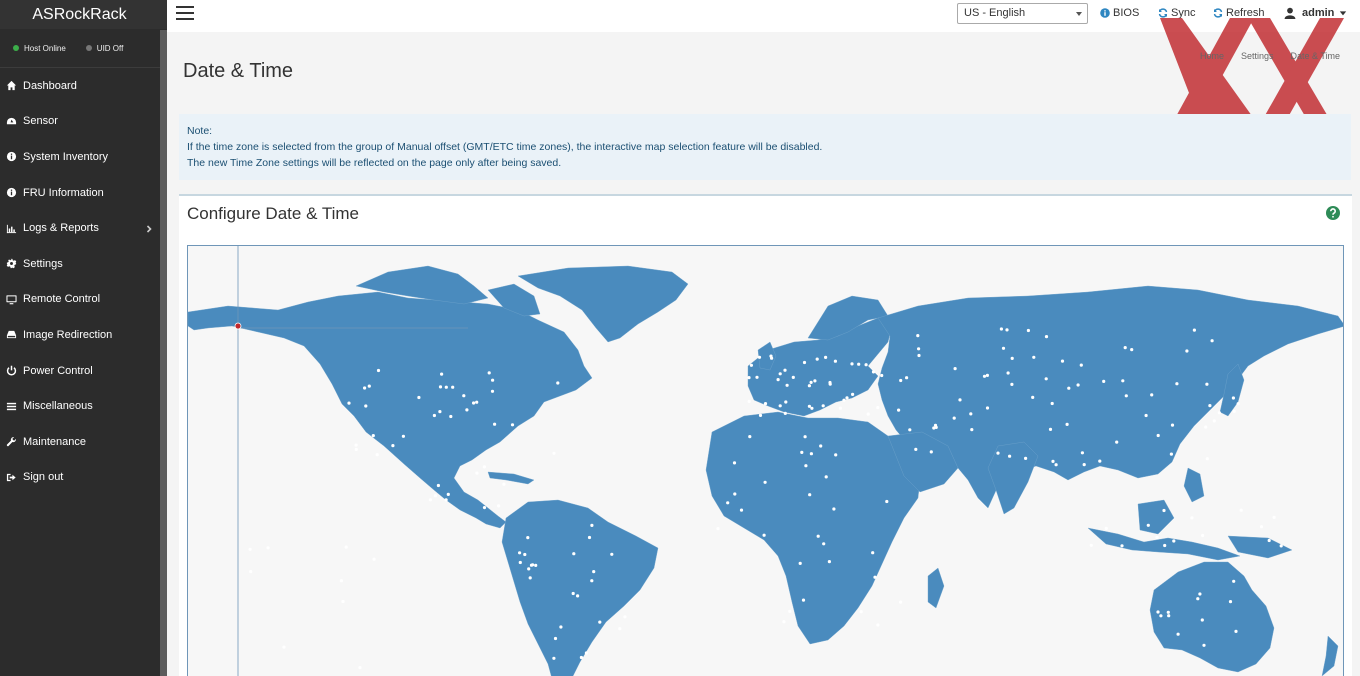  Describe the element at coordinates (1022, 13) in the screenshot. I see `language-select: US - English` at that location.